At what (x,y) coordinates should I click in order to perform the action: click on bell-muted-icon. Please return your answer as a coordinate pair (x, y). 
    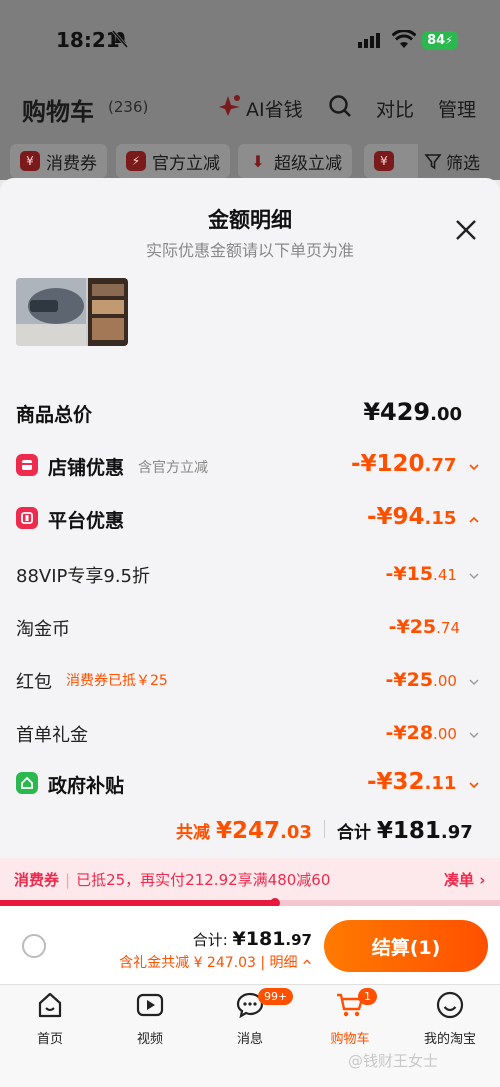
    Looking at the image, I should click on (120, 39).